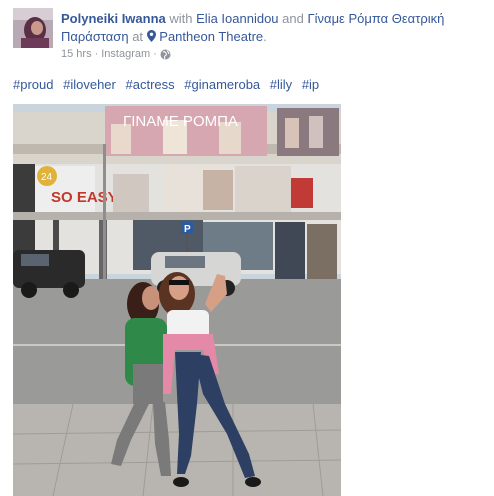 The image size is (494, 496). What do you see at coordinates (84, 197) in the screenshot?
I see `shop-sign-text: SO EASY` at bounding box center [84, 197].